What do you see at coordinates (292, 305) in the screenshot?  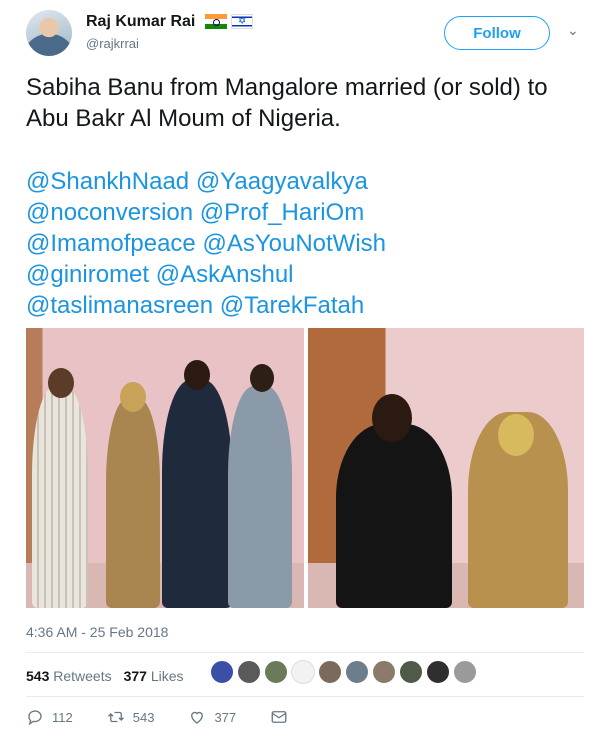 I see `mention-link: @TarekFatah` at bounding box center [292, 305].